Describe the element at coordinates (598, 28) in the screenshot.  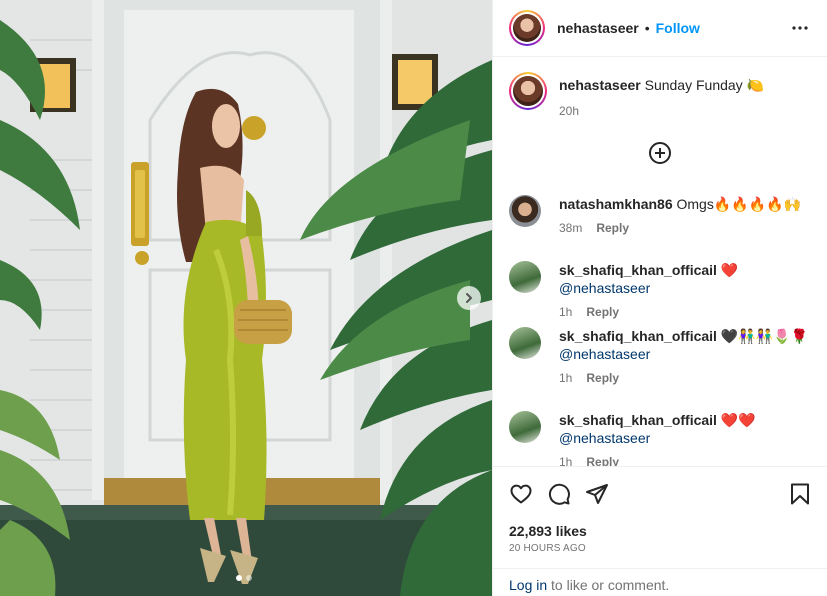
I see `author-username: nehastaseer` at that location.